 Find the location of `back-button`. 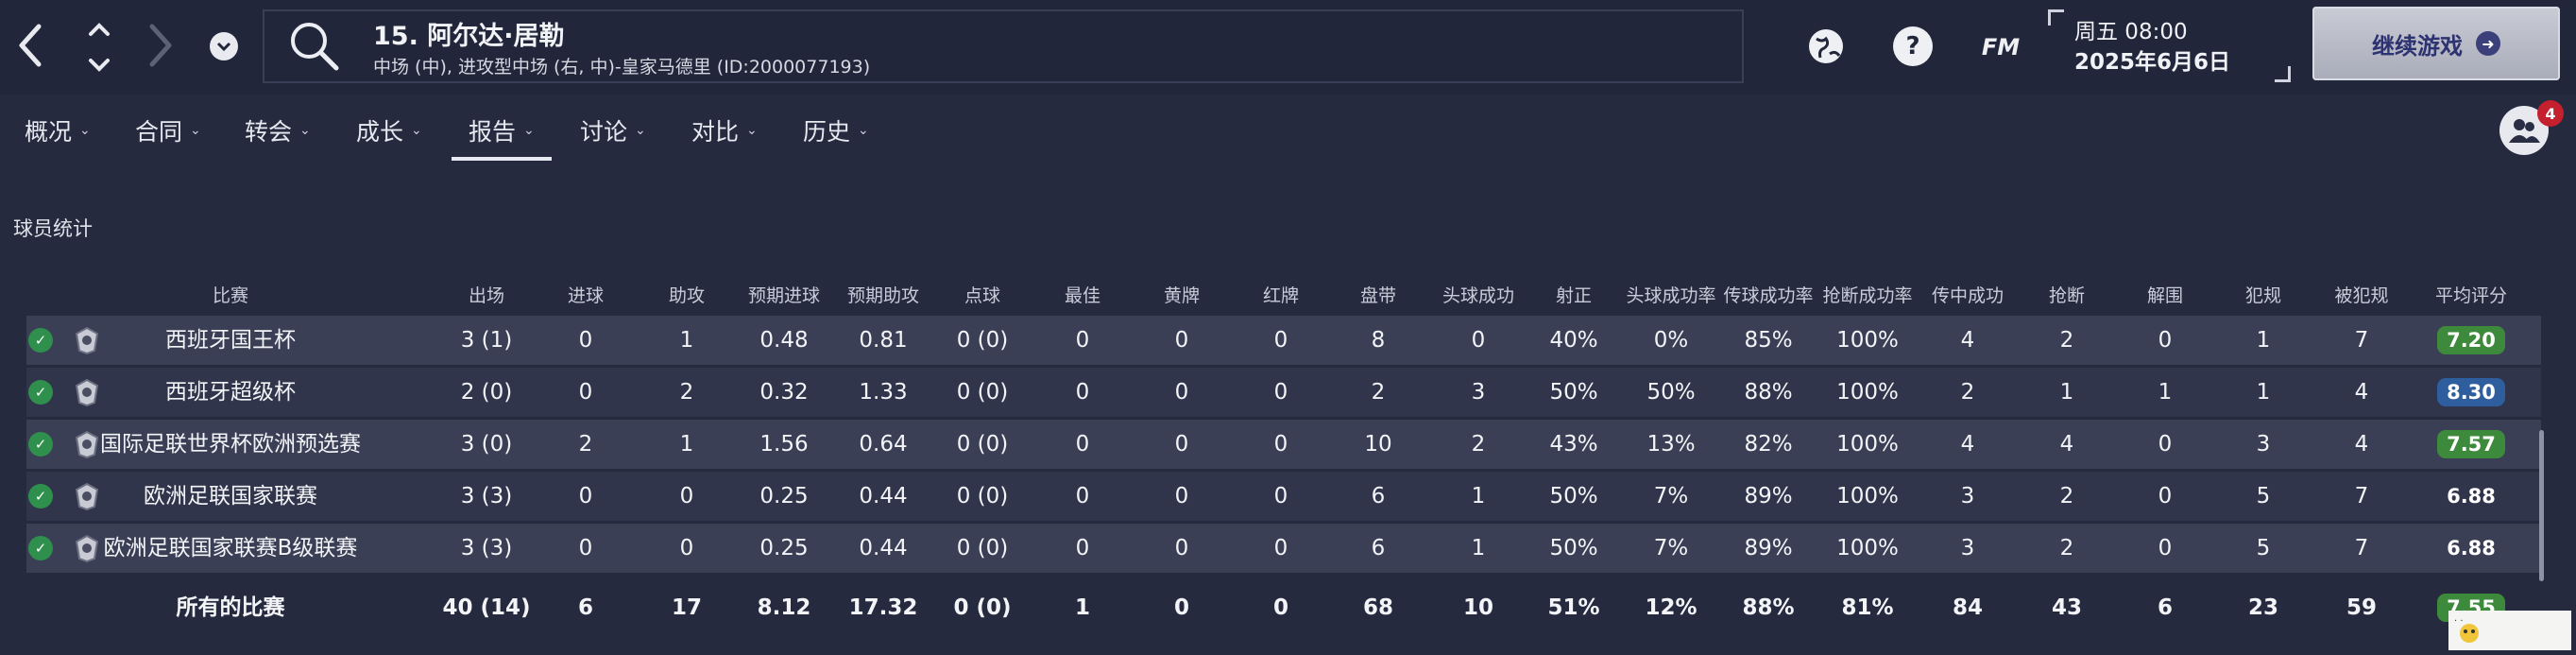

back-button is located at coordinates (30, 45).